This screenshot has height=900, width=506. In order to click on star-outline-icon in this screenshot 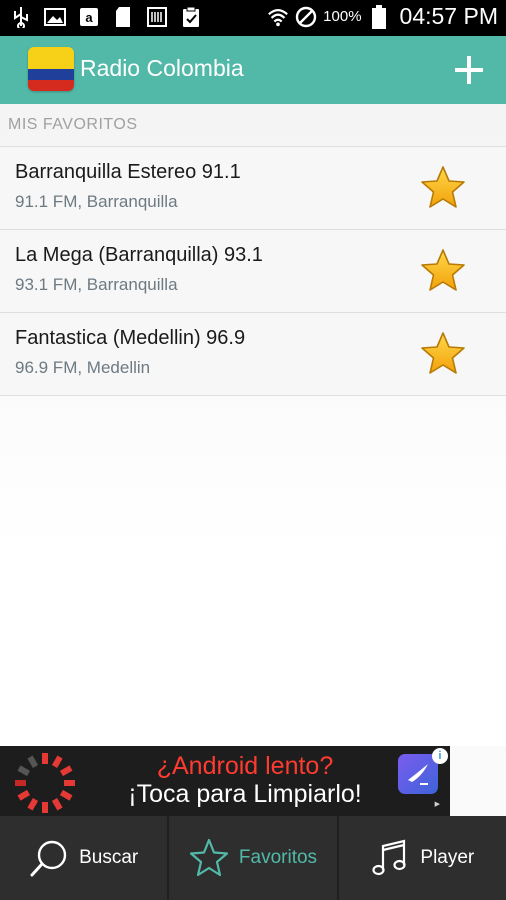, I will do `click(209, 857)`.